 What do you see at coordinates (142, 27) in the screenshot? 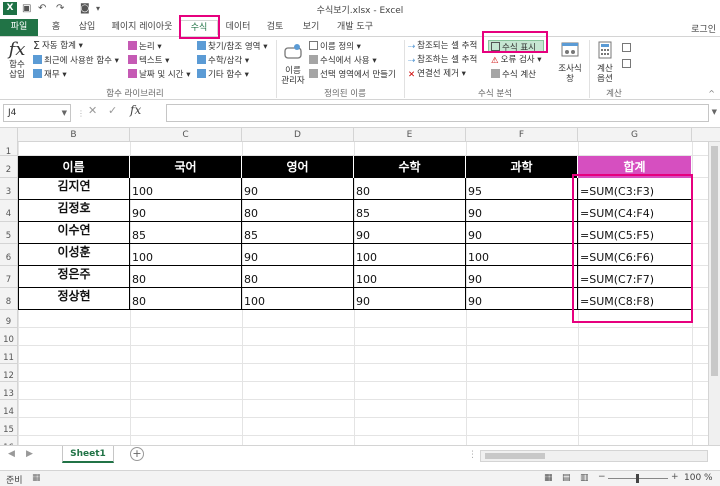
I see `tab-page-layout: 페이지 레이아웃` at bounding box center [142, 27].